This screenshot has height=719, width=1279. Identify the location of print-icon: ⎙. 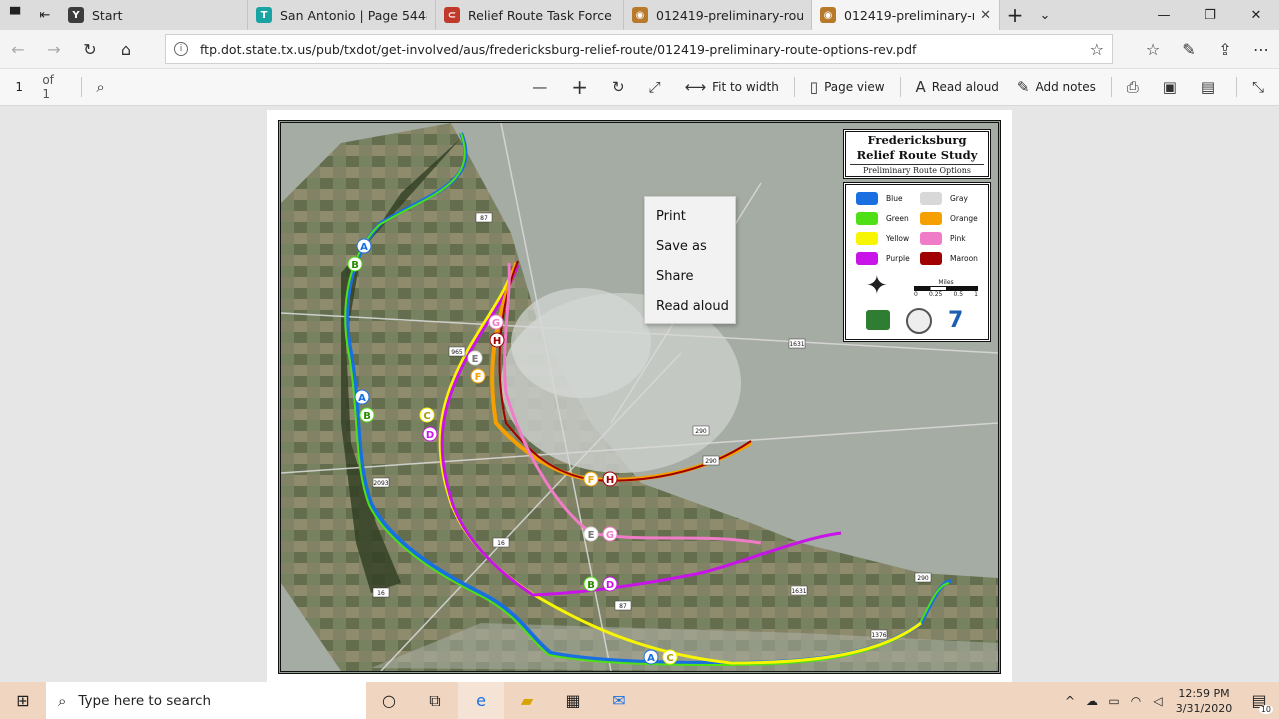
(1136, 87).